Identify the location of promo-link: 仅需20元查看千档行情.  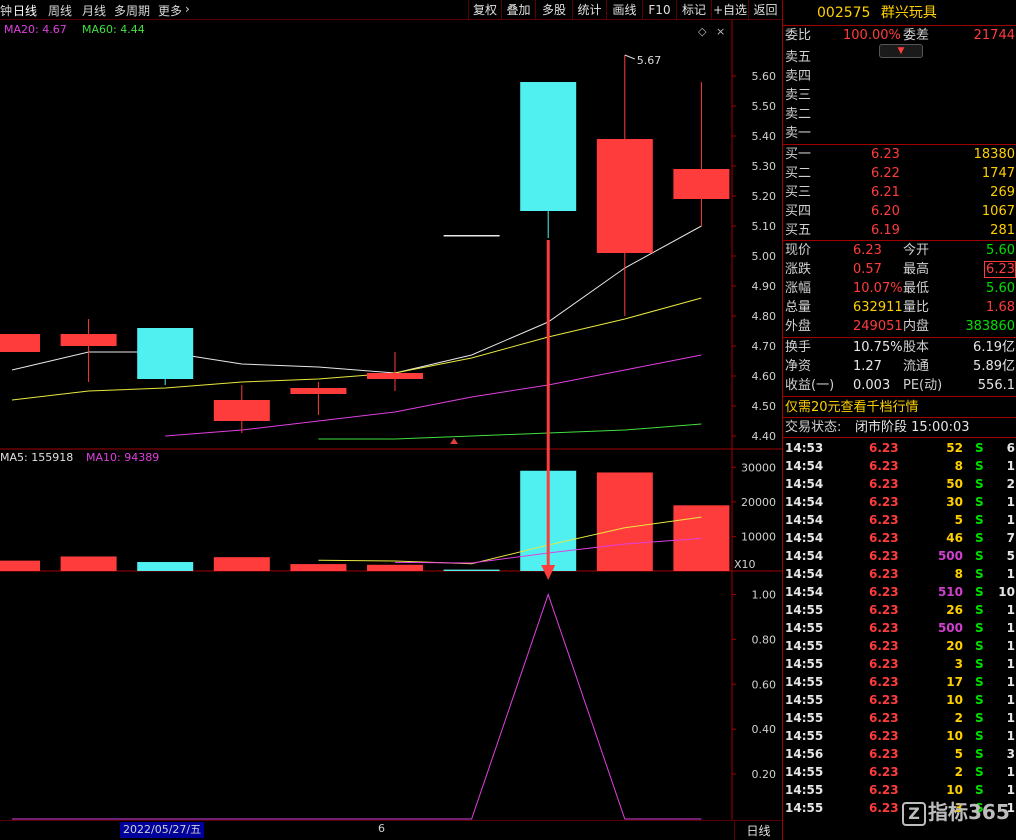
(899, 407).